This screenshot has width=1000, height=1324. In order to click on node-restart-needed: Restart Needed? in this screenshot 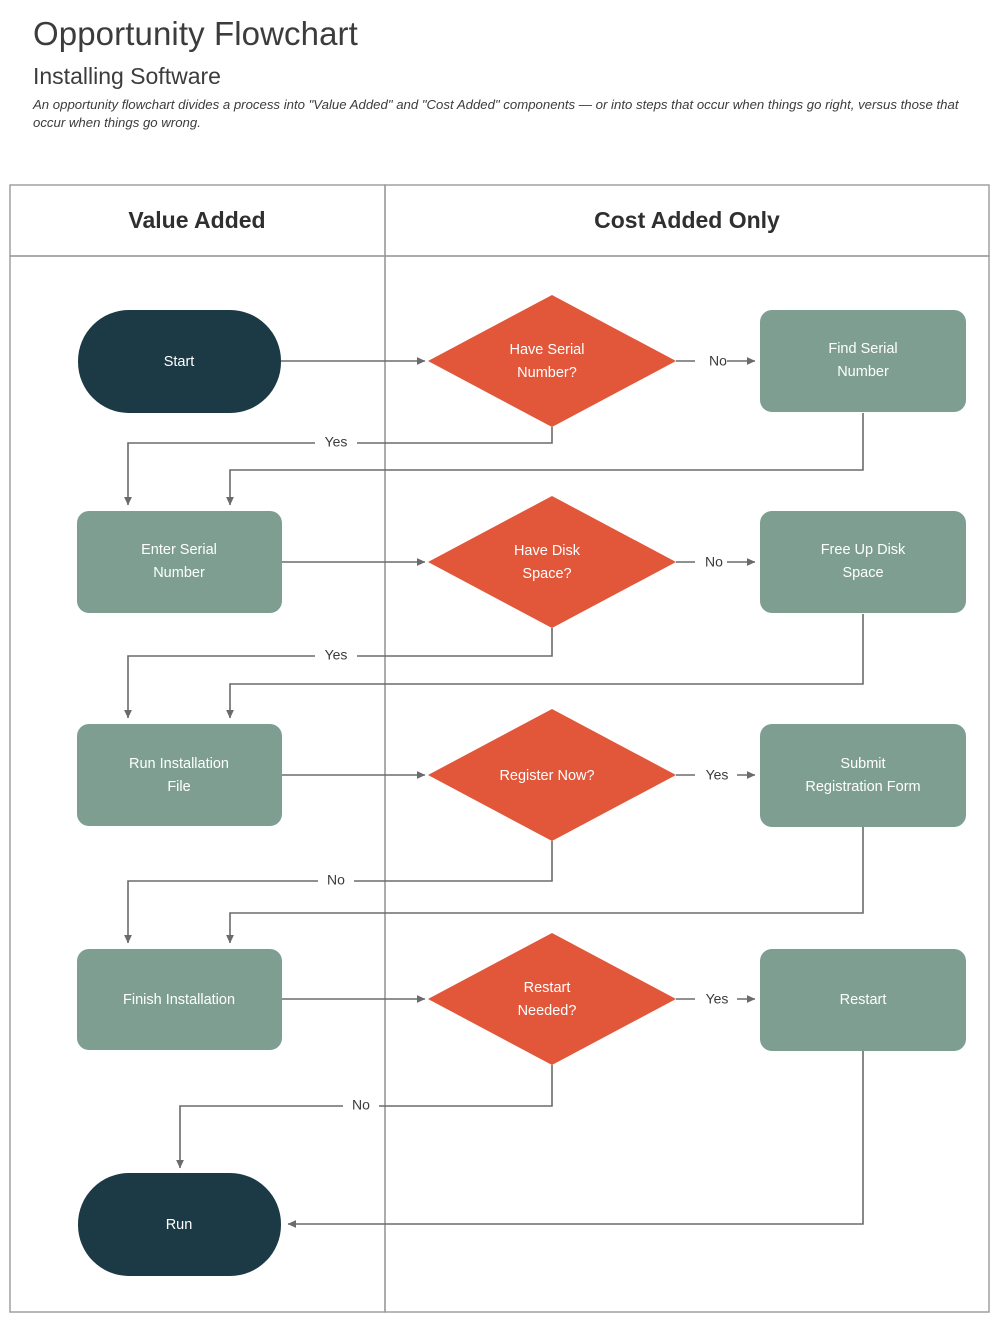, I will do `click(552, 999)`.